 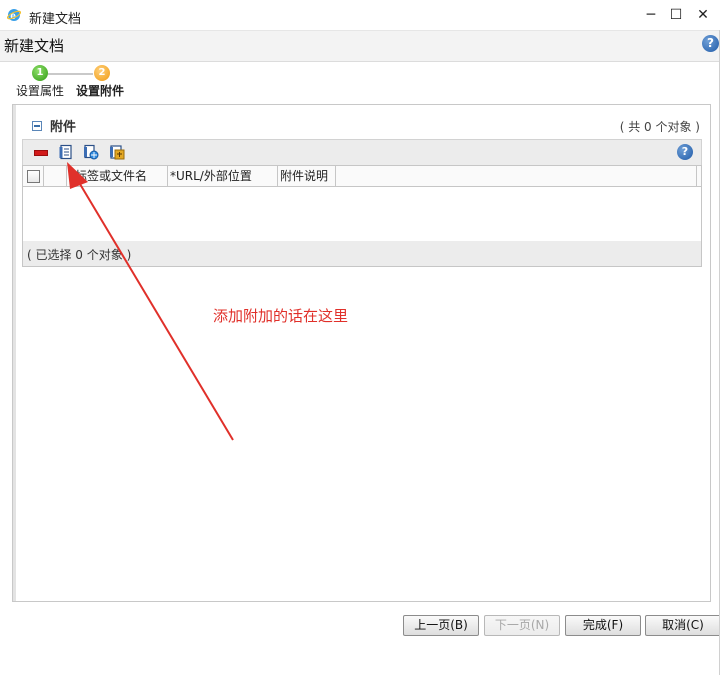 I want to click on arrow-head-icon, so click(x=77, y=175).